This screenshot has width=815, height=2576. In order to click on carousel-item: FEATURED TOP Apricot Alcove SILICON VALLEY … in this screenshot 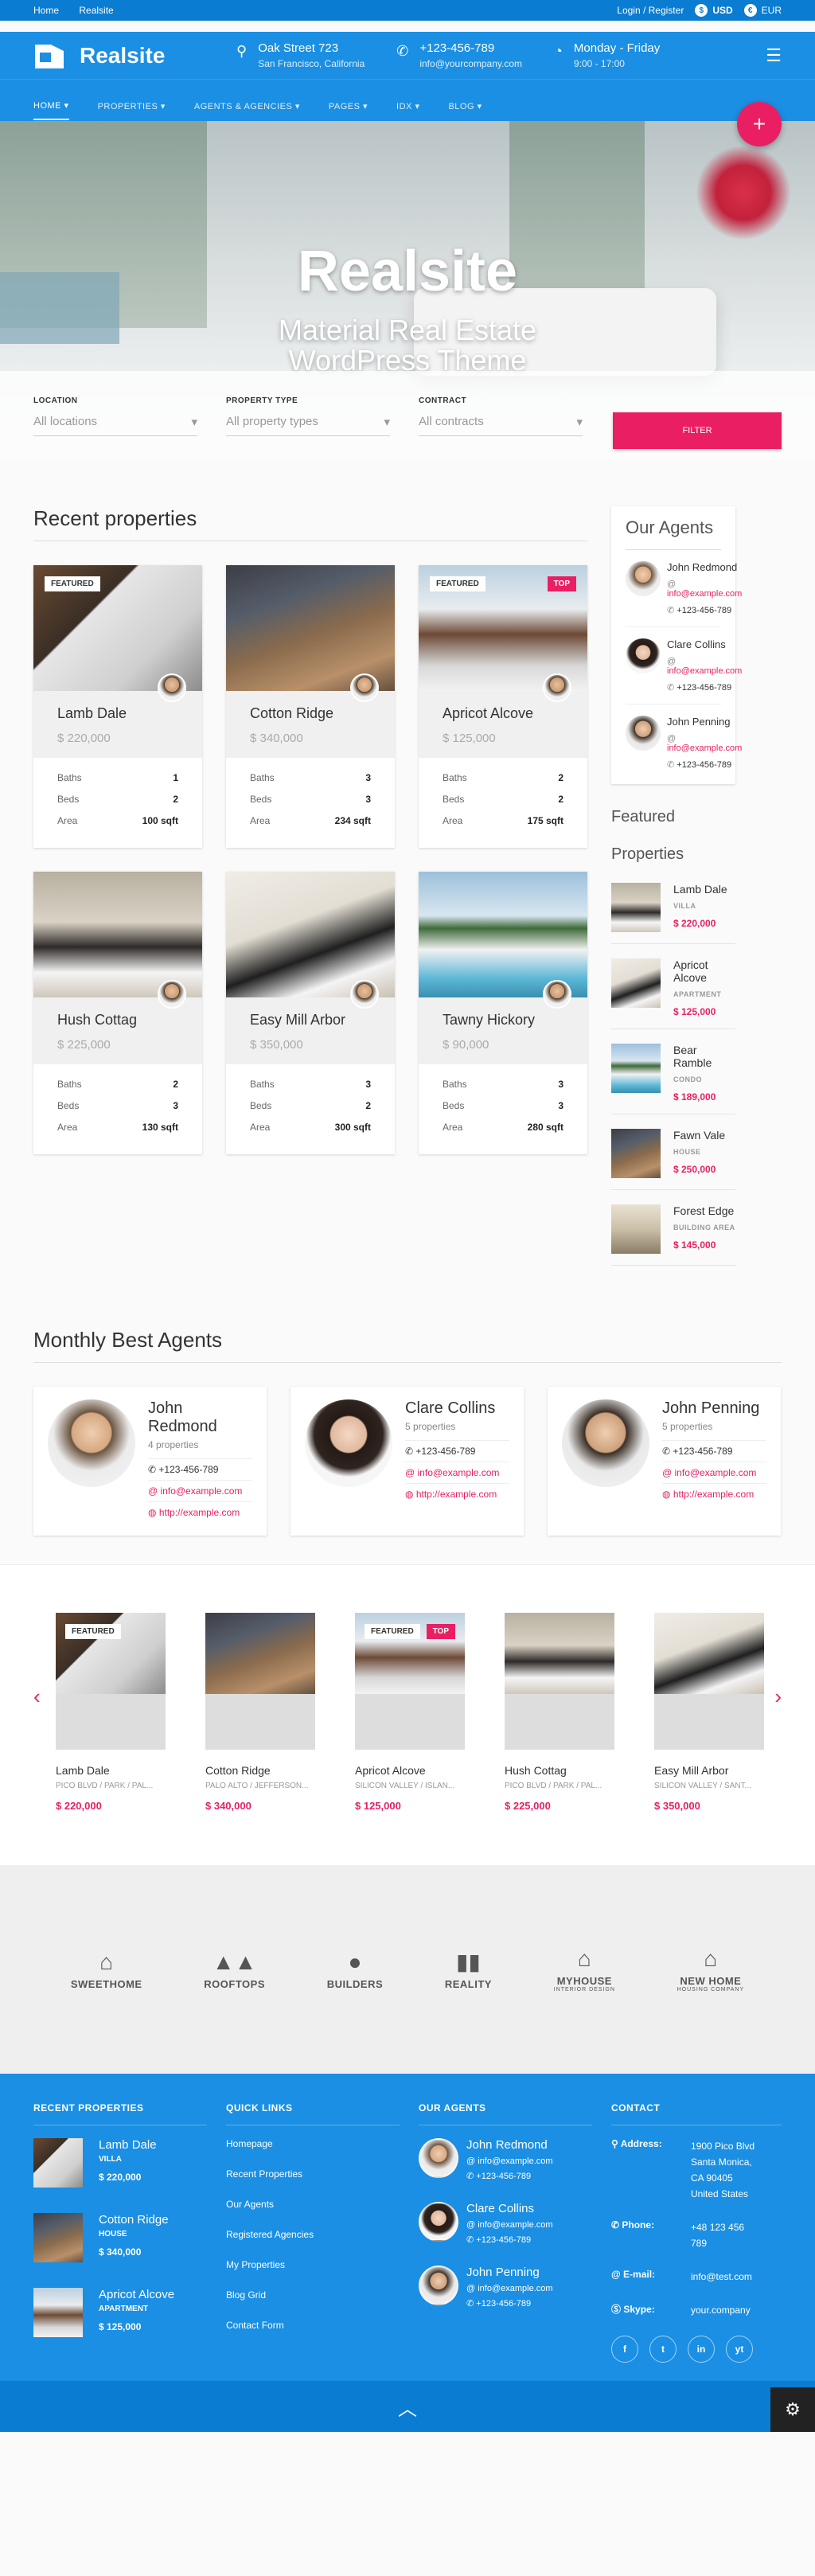, I will do `click(410, 1712)`.